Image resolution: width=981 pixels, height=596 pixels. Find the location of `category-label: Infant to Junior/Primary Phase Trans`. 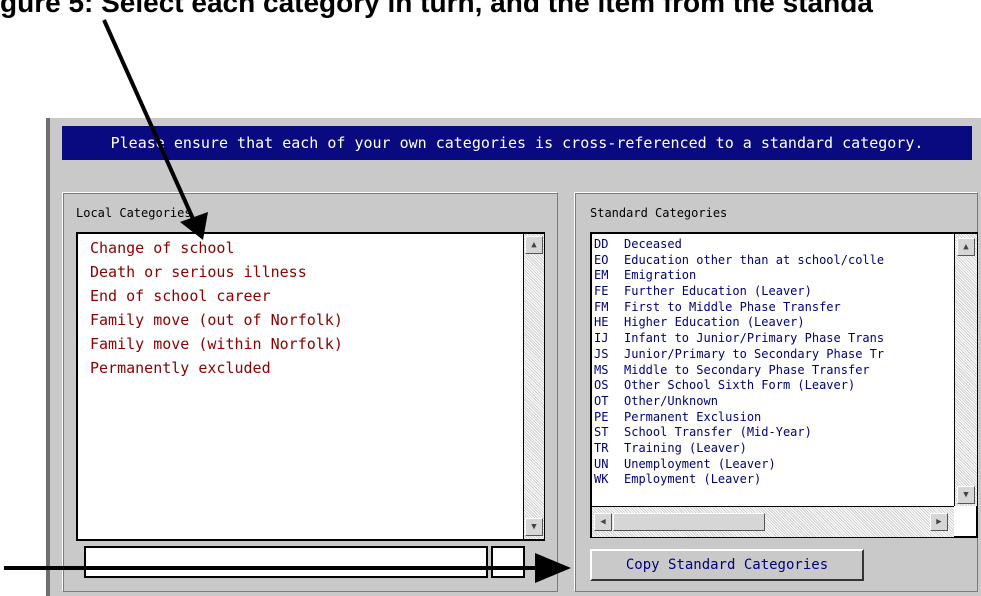

category-label: Infant to Junior/Primary Phase Trans is located at coordinates (754, 338).